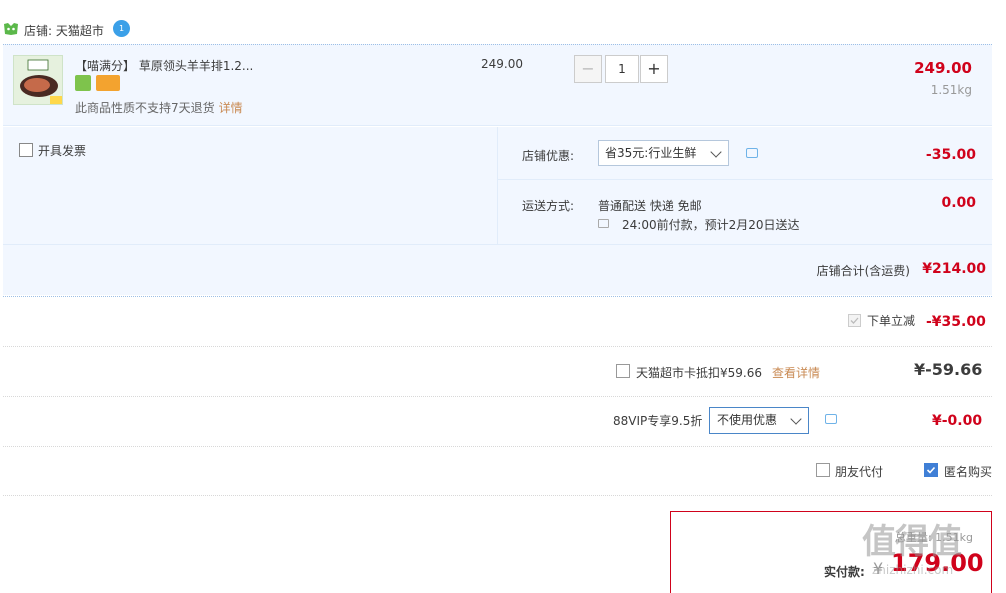  I want to click on quantity-decrease-button: −, so click(588, 69).